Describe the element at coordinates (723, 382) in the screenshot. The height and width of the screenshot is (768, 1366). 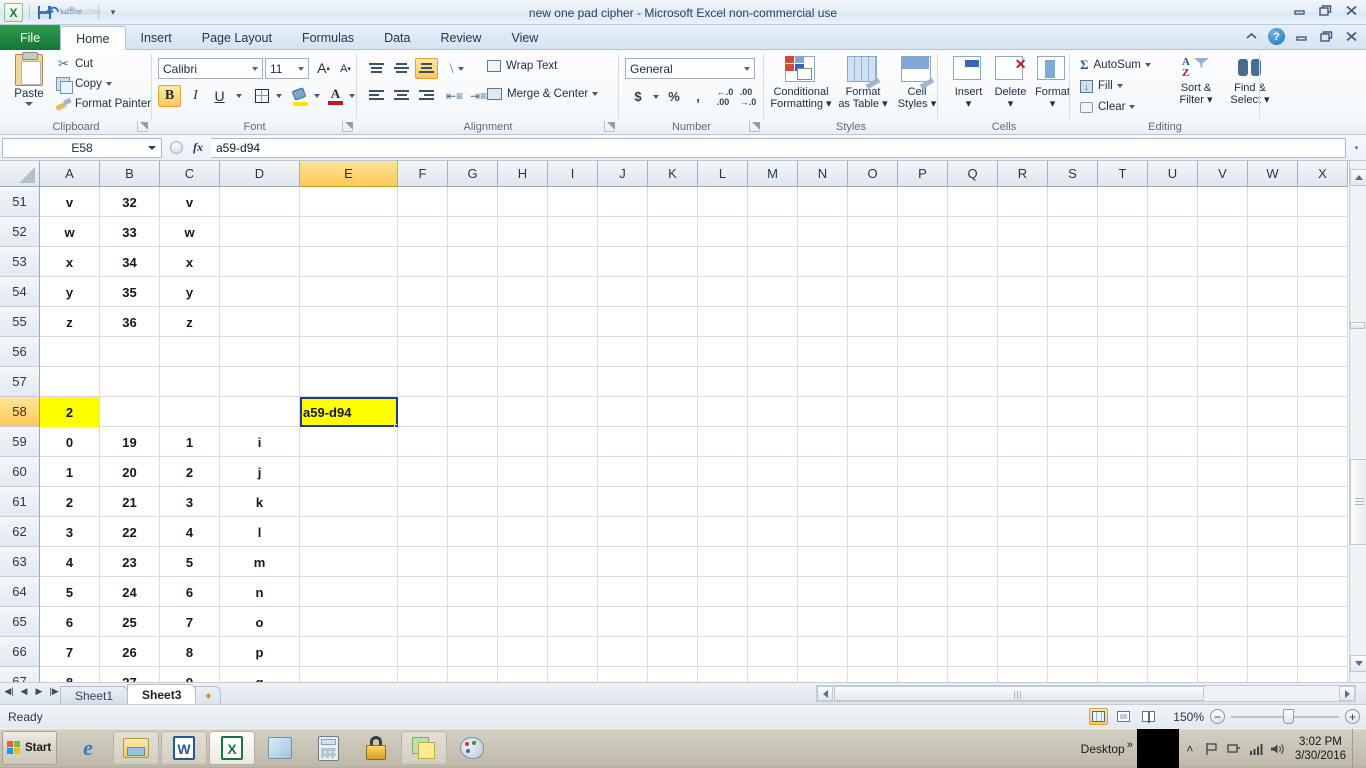
I see `cell-l57` at that location.